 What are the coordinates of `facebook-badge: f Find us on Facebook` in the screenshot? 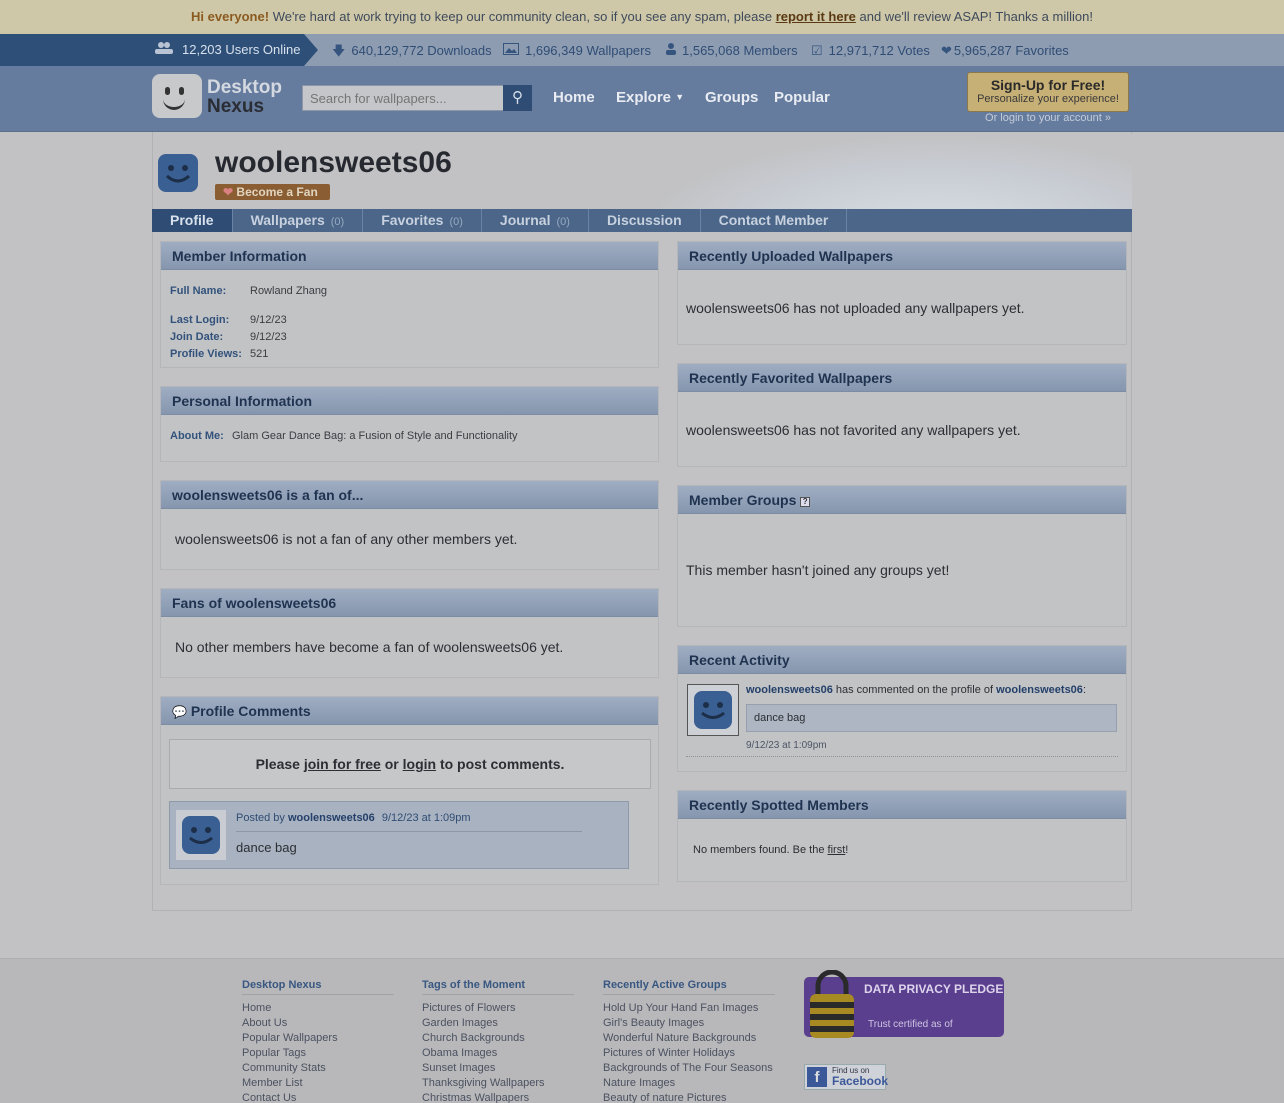 It's located at (846, 1077).